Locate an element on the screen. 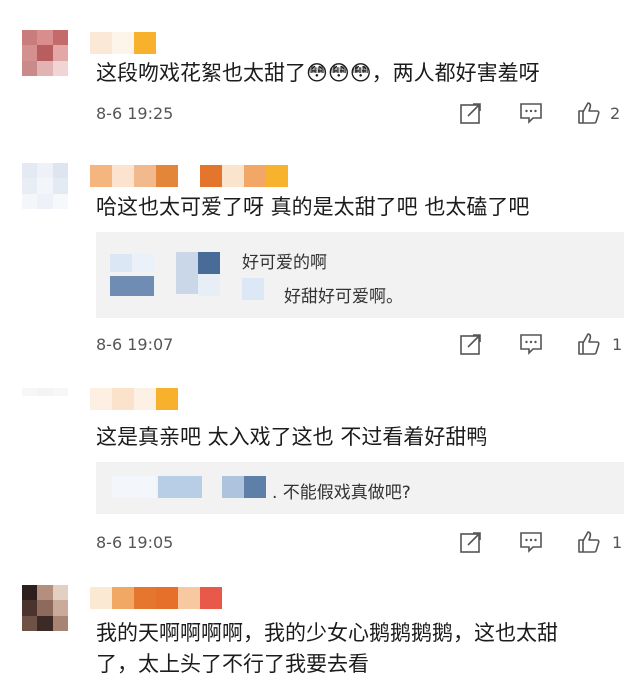 The height and width of the screenshot is (698, 640). comment-line: 哈这也太可爱了呀 真的是太甜了吧 也太磕了吧 is located at coordinates (313, 207).